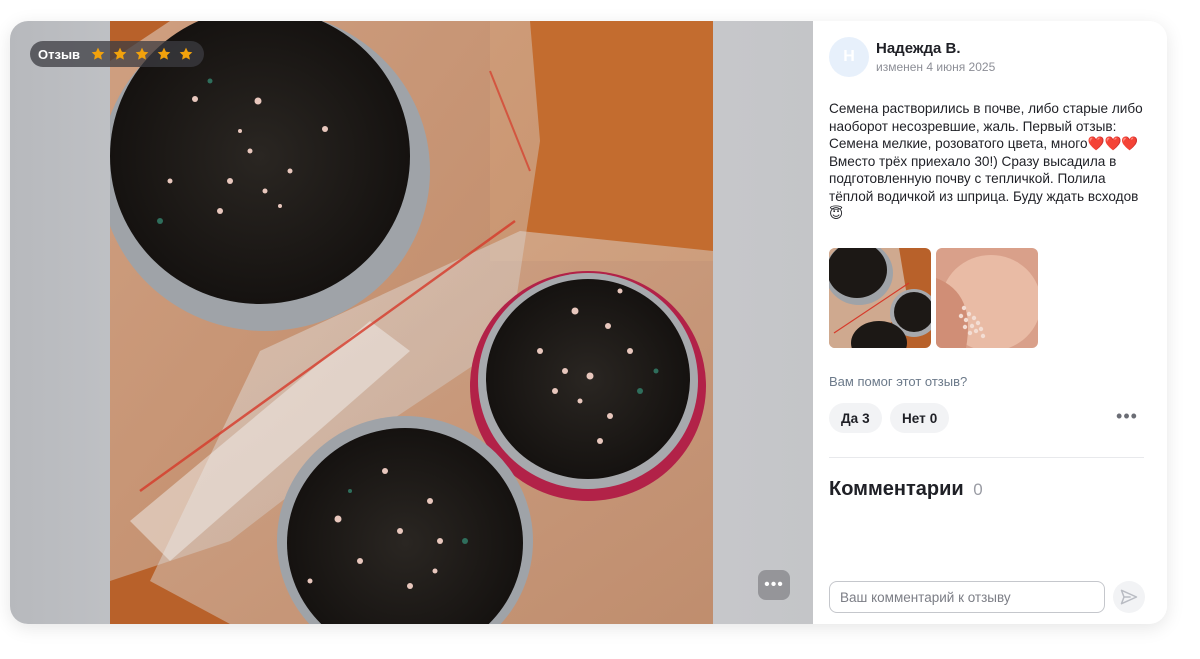  What do you see at coordinates (933, 418) in the screenshot?
I see `vote-no-count: 0` at bounding box center [933, 418].